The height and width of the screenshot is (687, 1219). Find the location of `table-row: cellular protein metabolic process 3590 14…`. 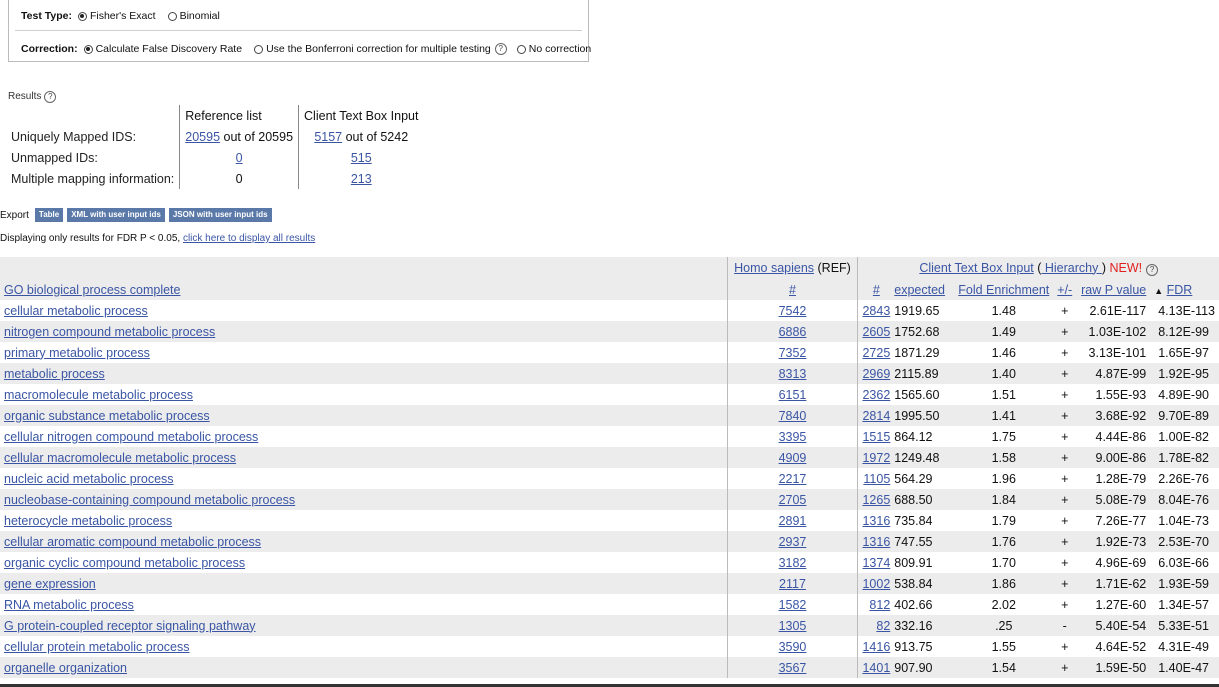

table-row: cellular protein metabolic process 3590 14… is located at coordinates (609, 646).